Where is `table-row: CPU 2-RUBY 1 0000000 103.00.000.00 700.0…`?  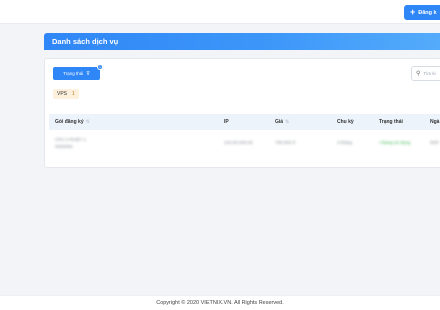 table-row: CPU 2-RUBY 1 0000000 103.00.000.00 700.0… is located at coordinates (244, 145).